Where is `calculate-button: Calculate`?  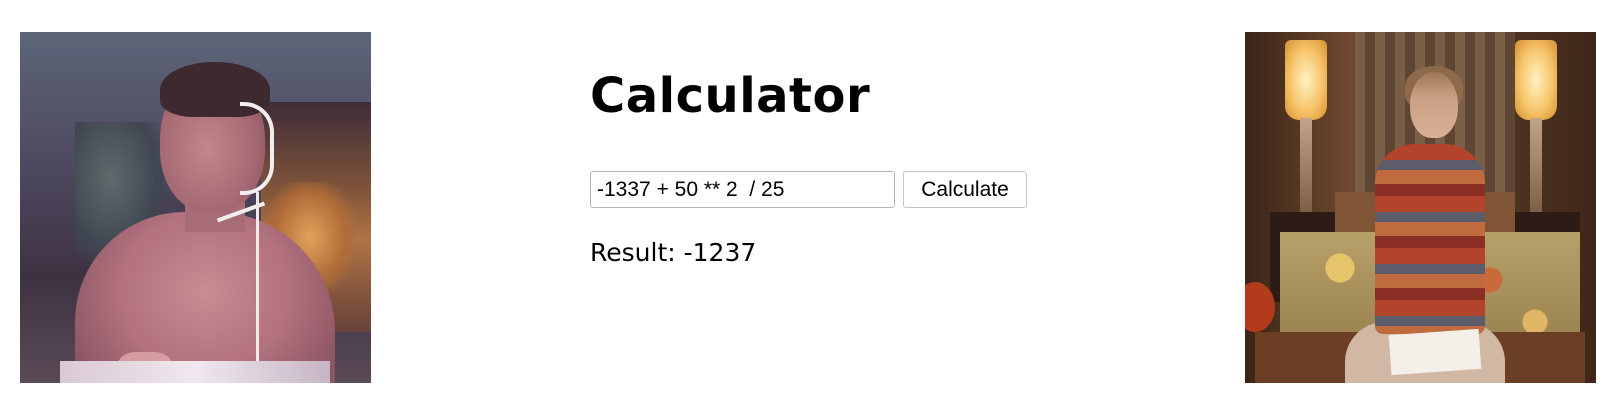
calculate-button: Calculate is located at coordinates (965, 189).